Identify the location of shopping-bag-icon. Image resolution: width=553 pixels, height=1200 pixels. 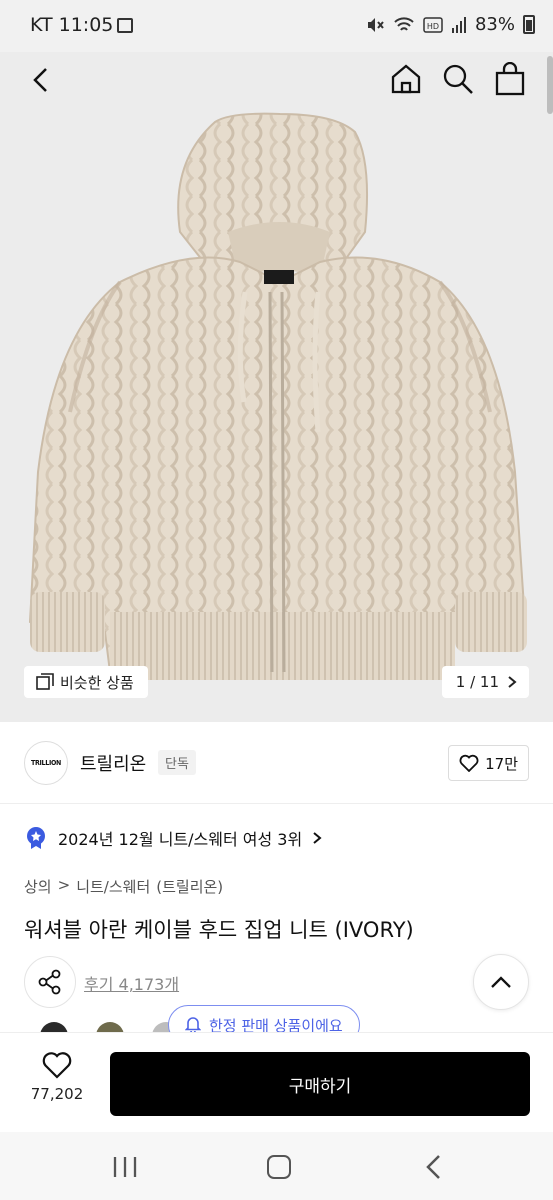
(510, 78).